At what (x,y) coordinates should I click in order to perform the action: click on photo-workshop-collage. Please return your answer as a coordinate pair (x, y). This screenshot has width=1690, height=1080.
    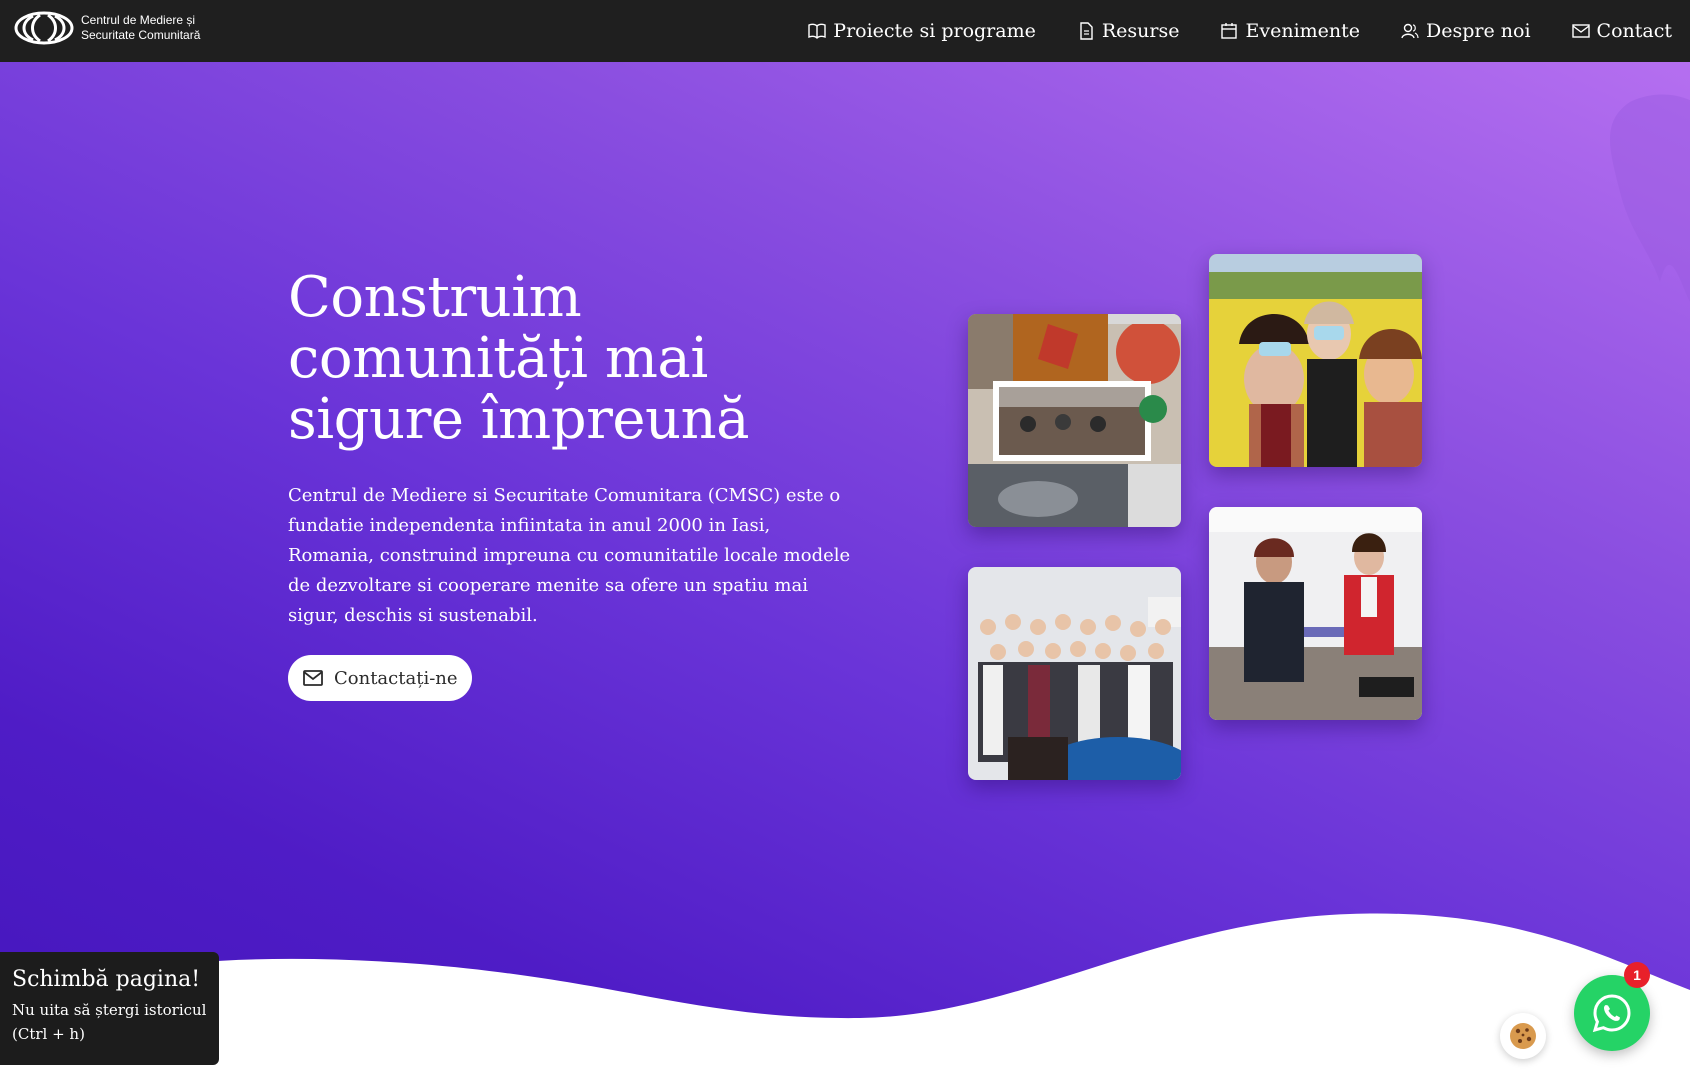
    Looking at the image, I should click on (1074, 420).